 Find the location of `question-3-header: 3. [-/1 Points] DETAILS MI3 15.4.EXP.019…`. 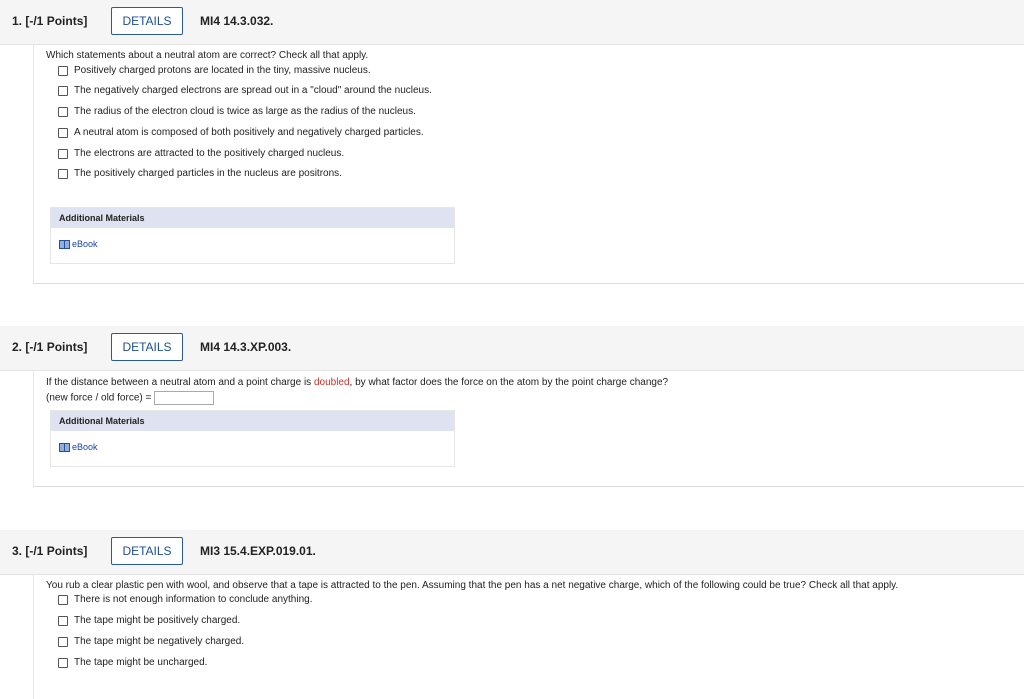

question-3-header: 3. [-/1 Points] DETAILS MI3 15.4.EXP.019… is located at coordinates (512, 552).